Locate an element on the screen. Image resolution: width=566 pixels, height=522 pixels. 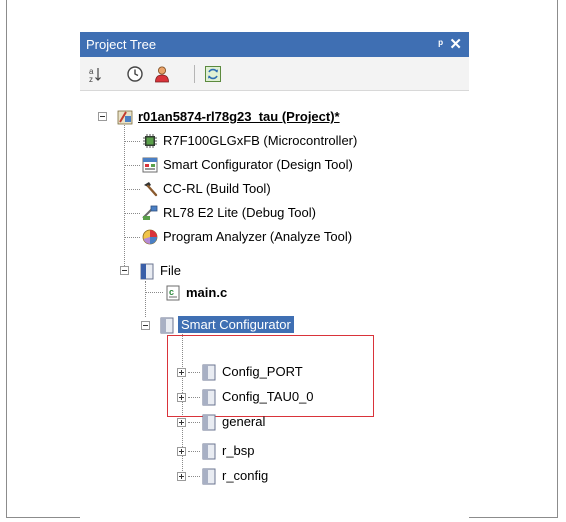
expand-r-bsp-toggle is located at coordinates (181, 451).